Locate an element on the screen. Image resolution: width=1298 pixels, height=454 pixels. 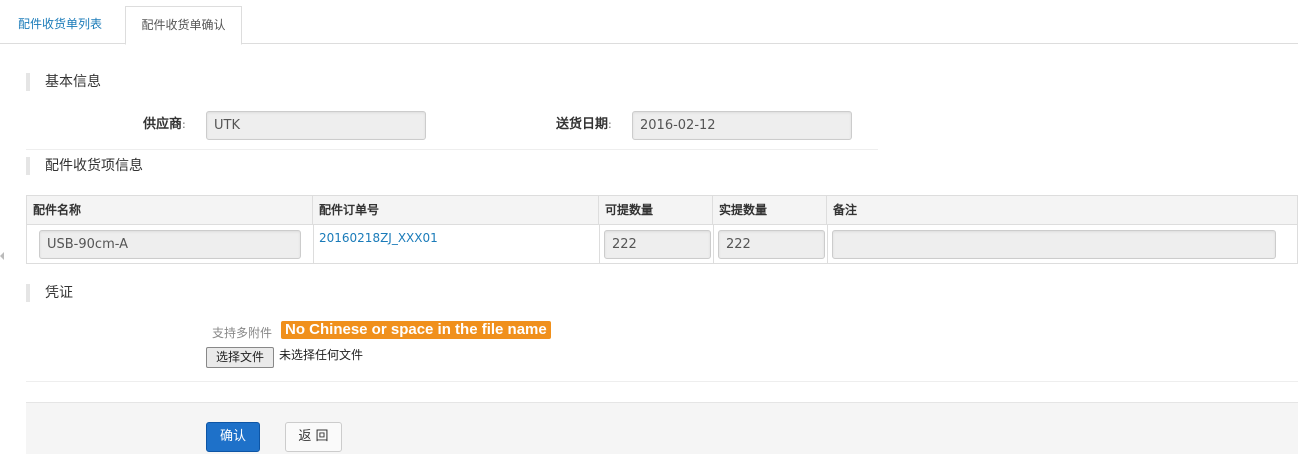
supplier-field: UTK is located at coordinates (316, 125).